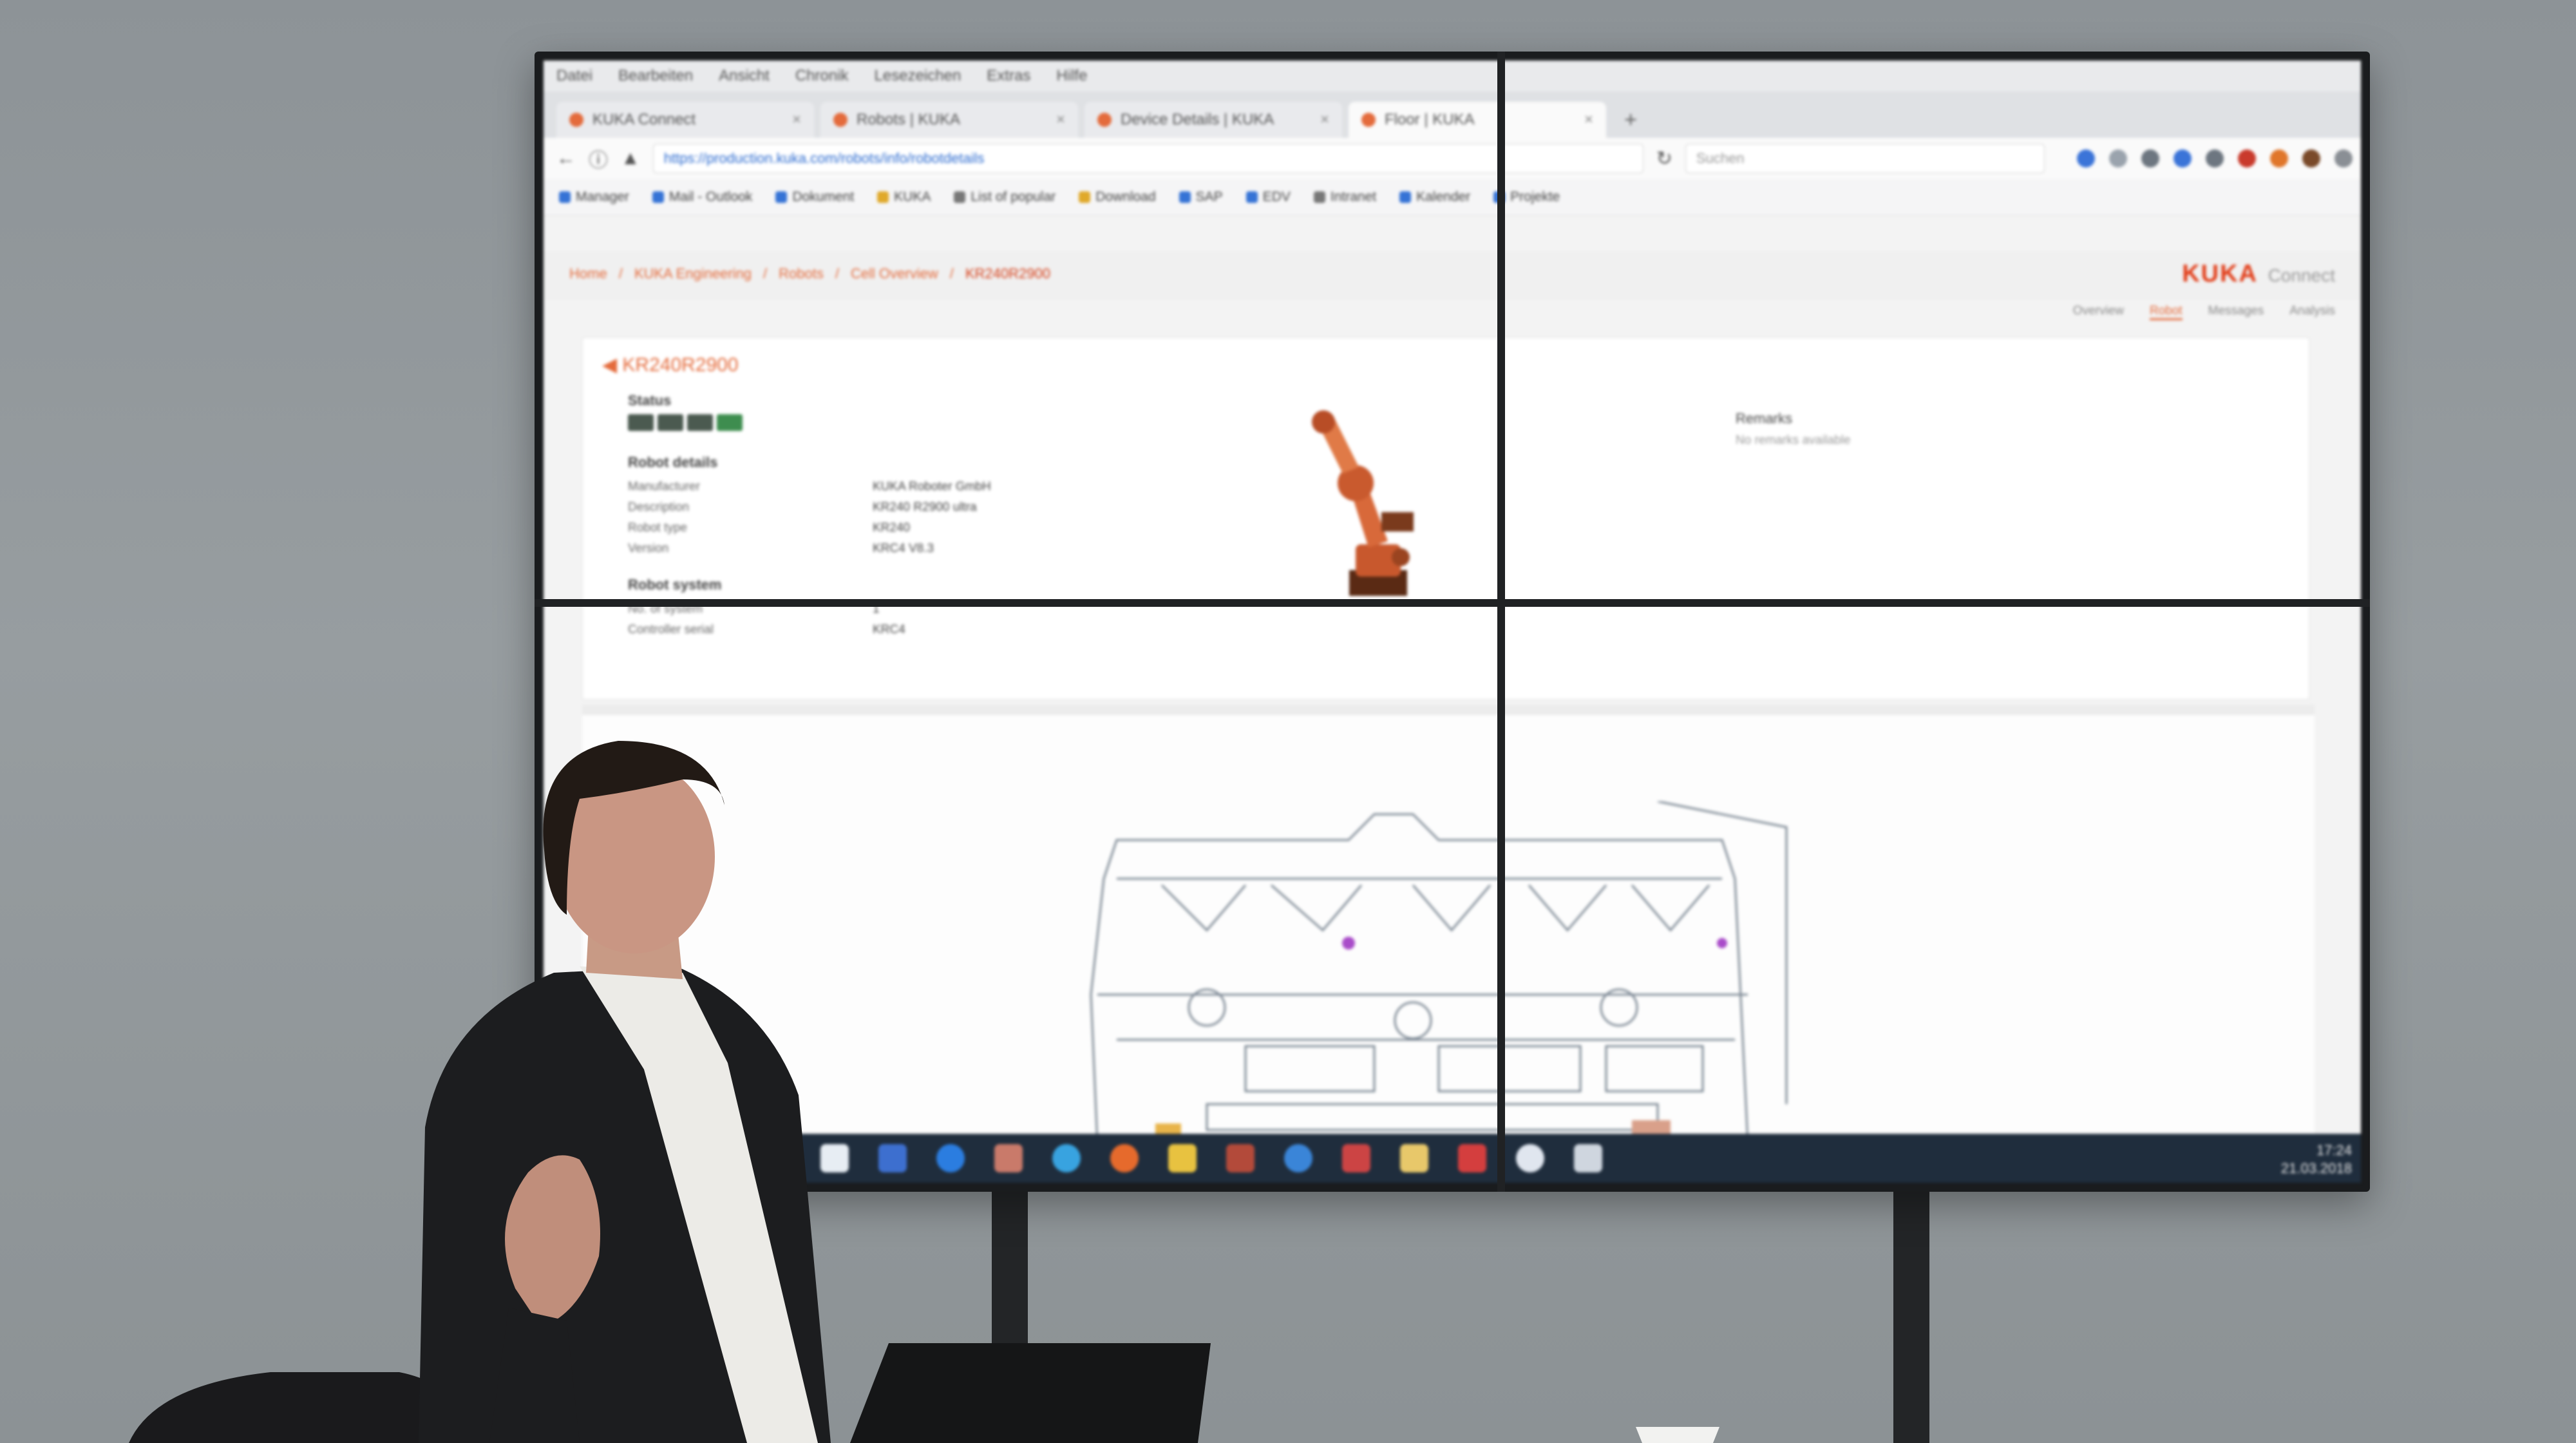 The width and height of the screenshot is (2576, 1443). I want to click on laptop, so click(1030, 1393).